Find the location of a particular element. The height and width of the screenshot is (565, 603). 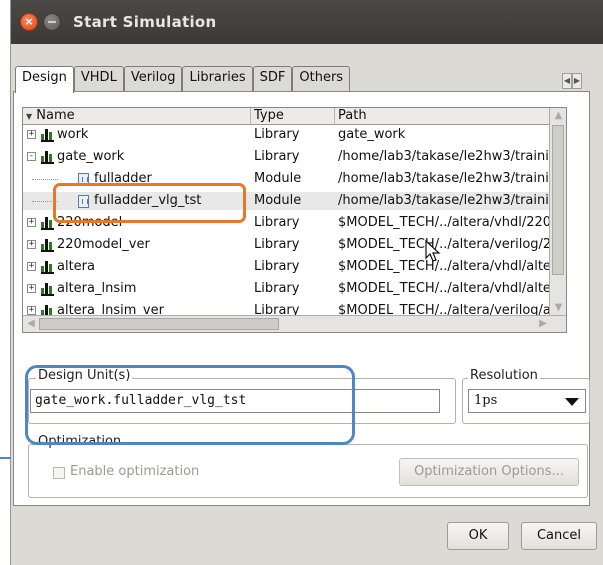

resolution-label: Resolution is located at coordinates (504, 375).